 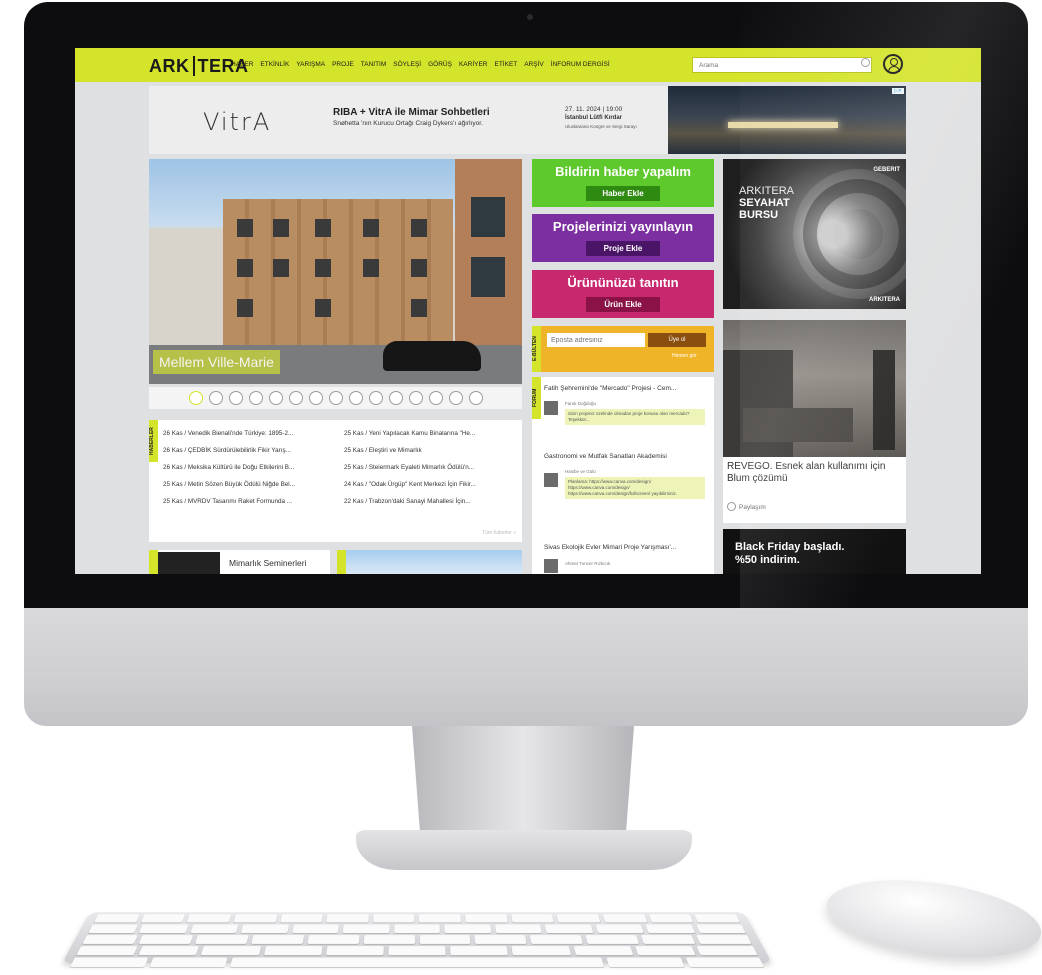 I want to click on camera, so click(x=530, y=17).